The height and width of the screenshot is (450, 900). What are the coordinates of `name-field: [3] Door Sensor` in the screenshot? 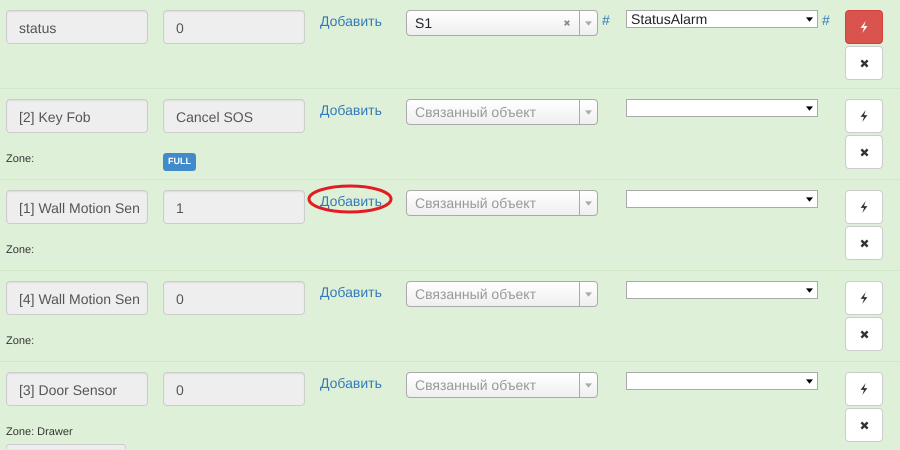 It's located at (77, 389).